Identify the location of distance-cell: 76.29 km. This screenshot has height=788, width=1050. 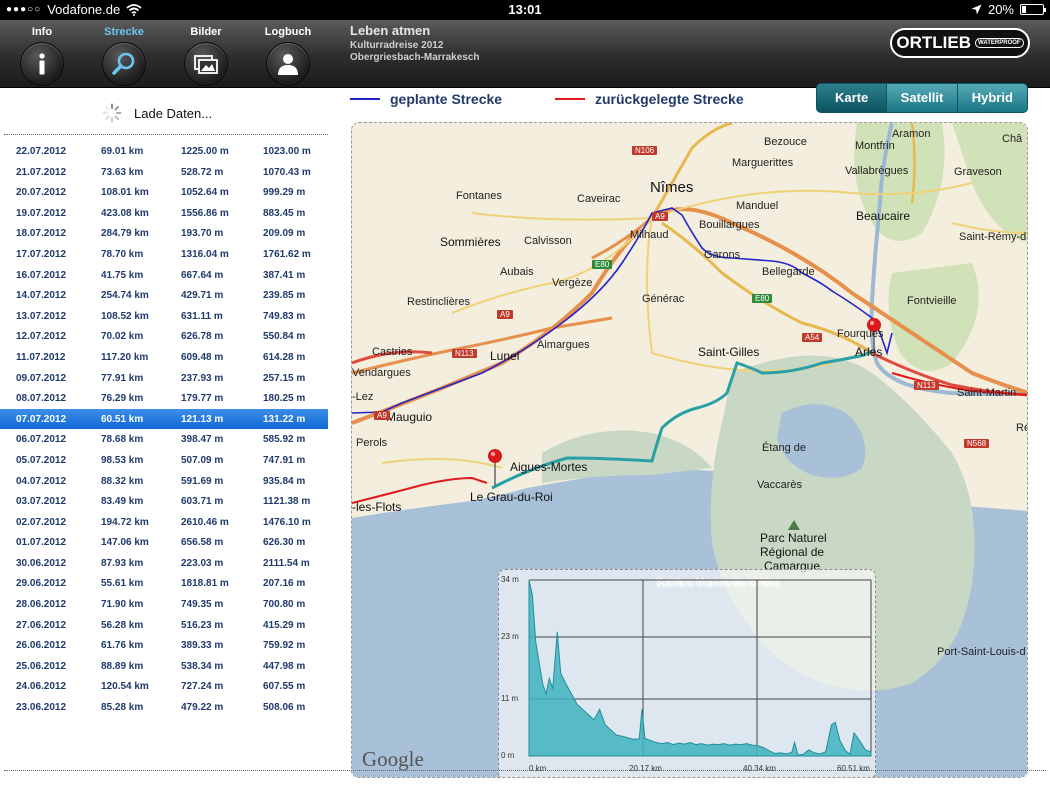
(122, 399).